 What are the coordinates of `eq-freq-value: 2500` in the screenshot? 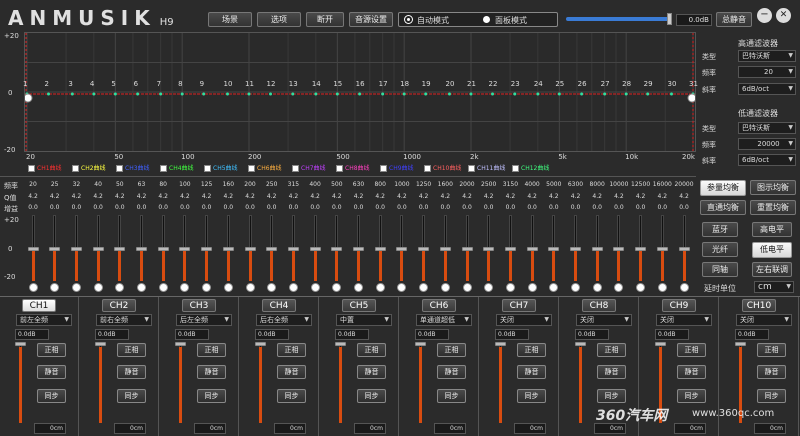 It's located at (489, 184).